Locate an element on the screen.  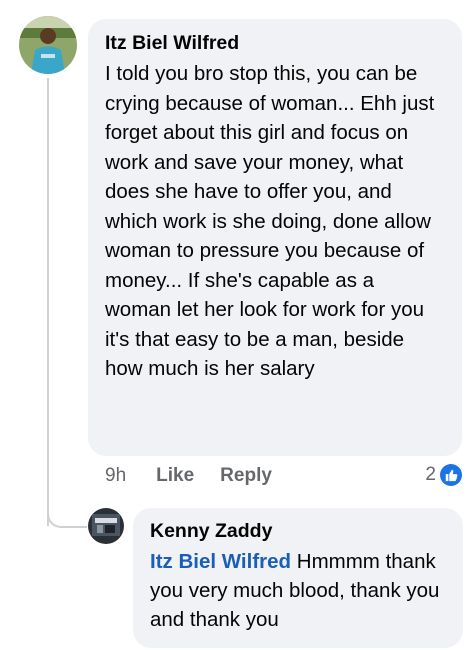
comment-author: Itz Biel Wilfred is located at coordinates (275, 43).